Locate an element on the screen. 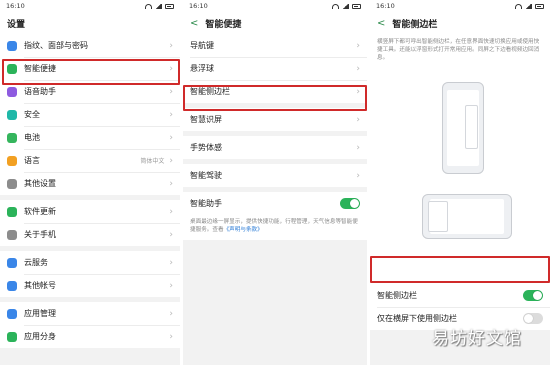 The width and height of the screenshot is (550, 365). language-icon is located at coordinates (12, 160).